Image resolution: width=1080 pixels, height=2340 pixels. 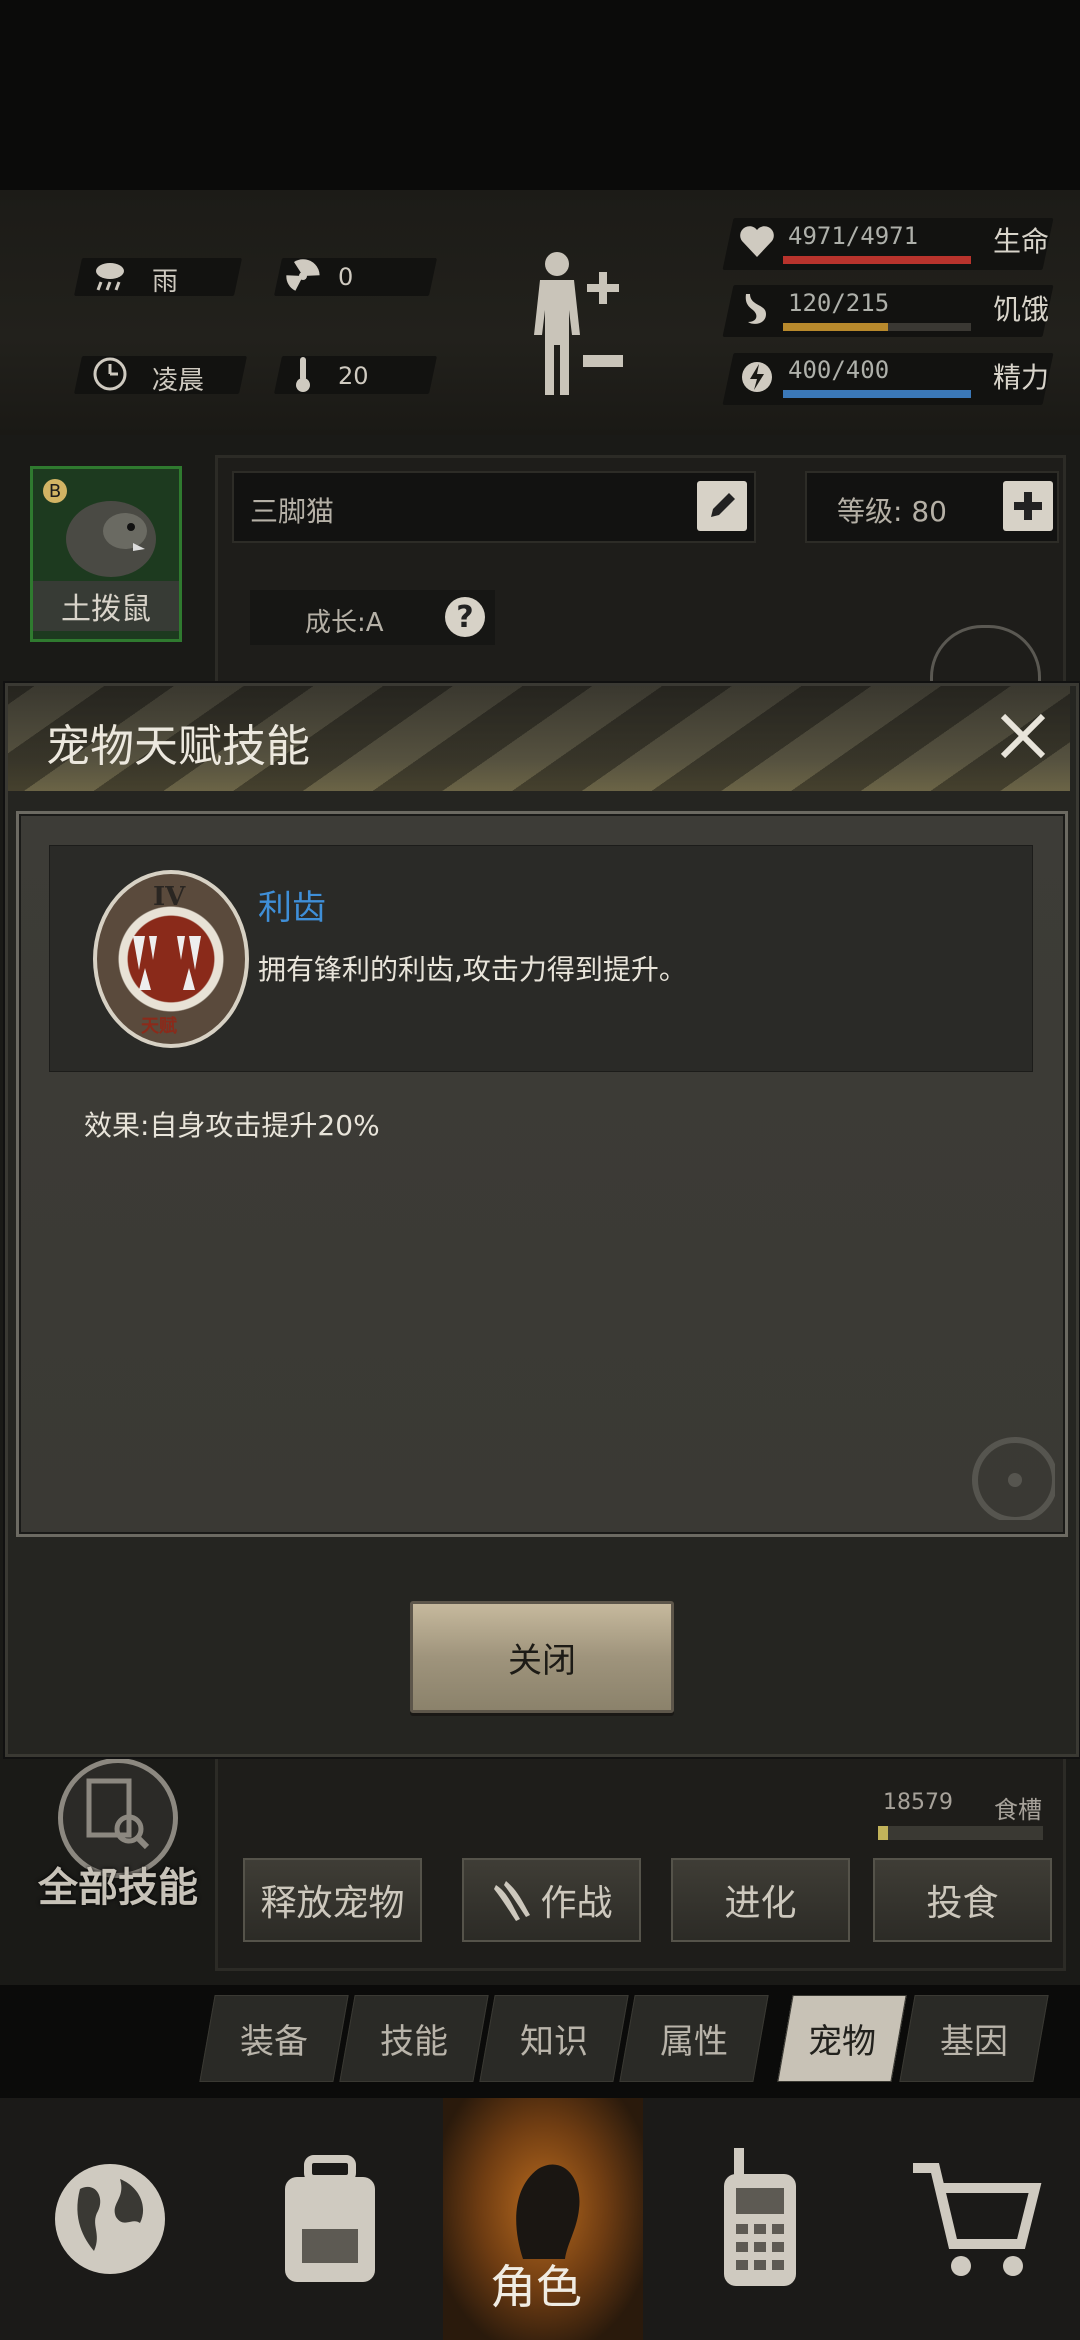 What do you see at coordinates (178, 746) in the screenshot?
I see `modal-title: 宠物天赋技能` at bounding box center [178, 746].